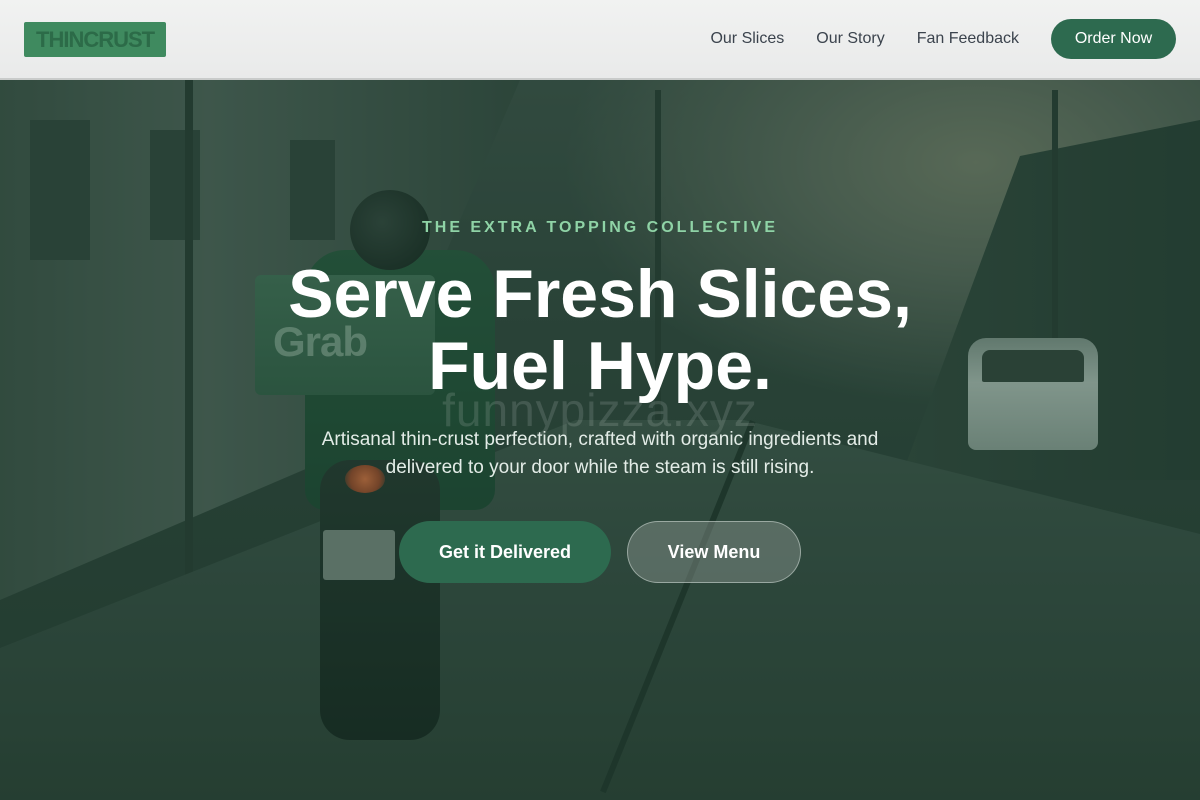 The width and height of the screenshot is (1200, 800). I want to click on hero-eyebrow: THE EXTRA TOPPING COLLECTIVE, so click(600, 227).